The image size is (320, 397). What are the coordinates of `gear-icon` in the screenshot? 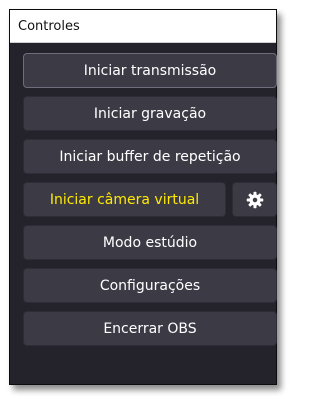 It's located at (255, 200).